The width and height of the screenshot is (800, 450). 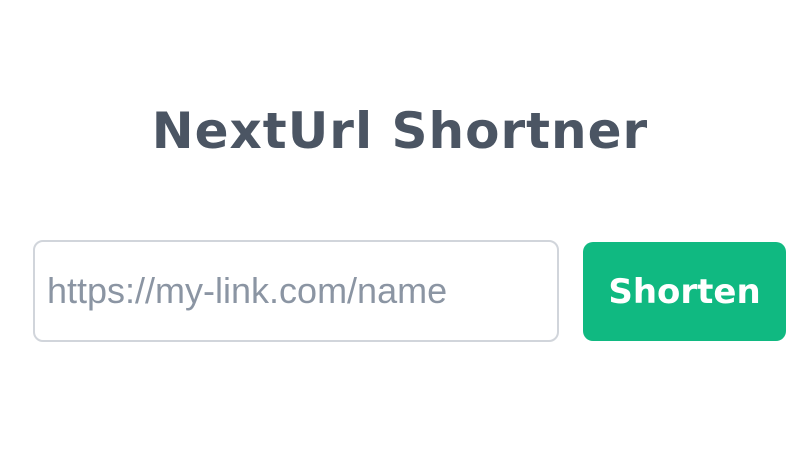 I want to click on page-title: NextUrl Shortner, so click(x=400, y=131).